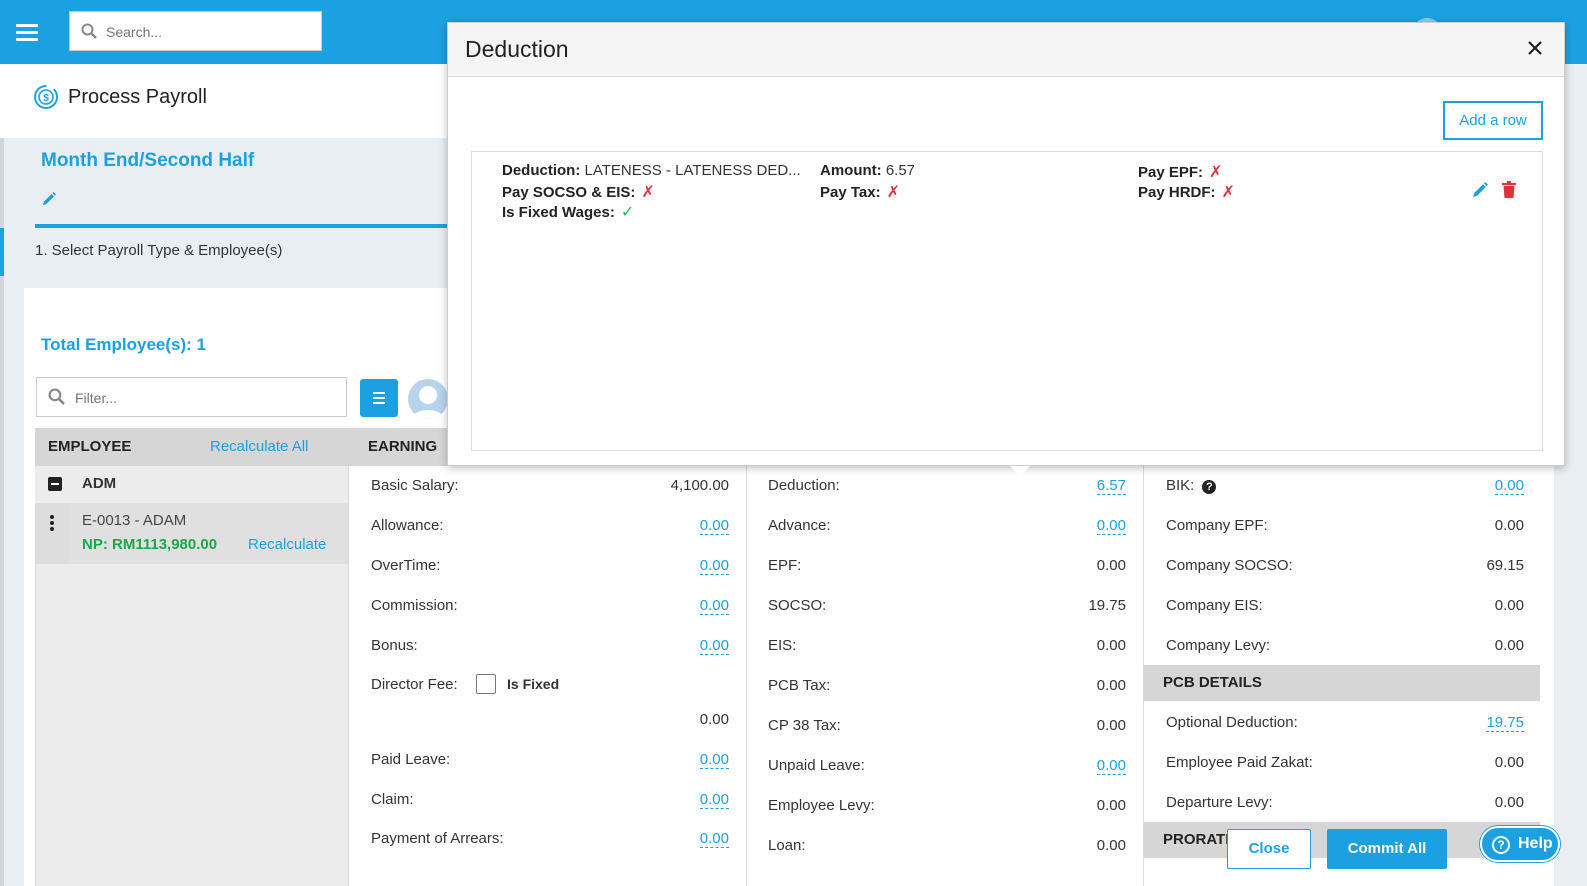 The width and height of the screenshot is (1587, 886). I want to click on earning-header-label: EARNING, so click(403, 446).